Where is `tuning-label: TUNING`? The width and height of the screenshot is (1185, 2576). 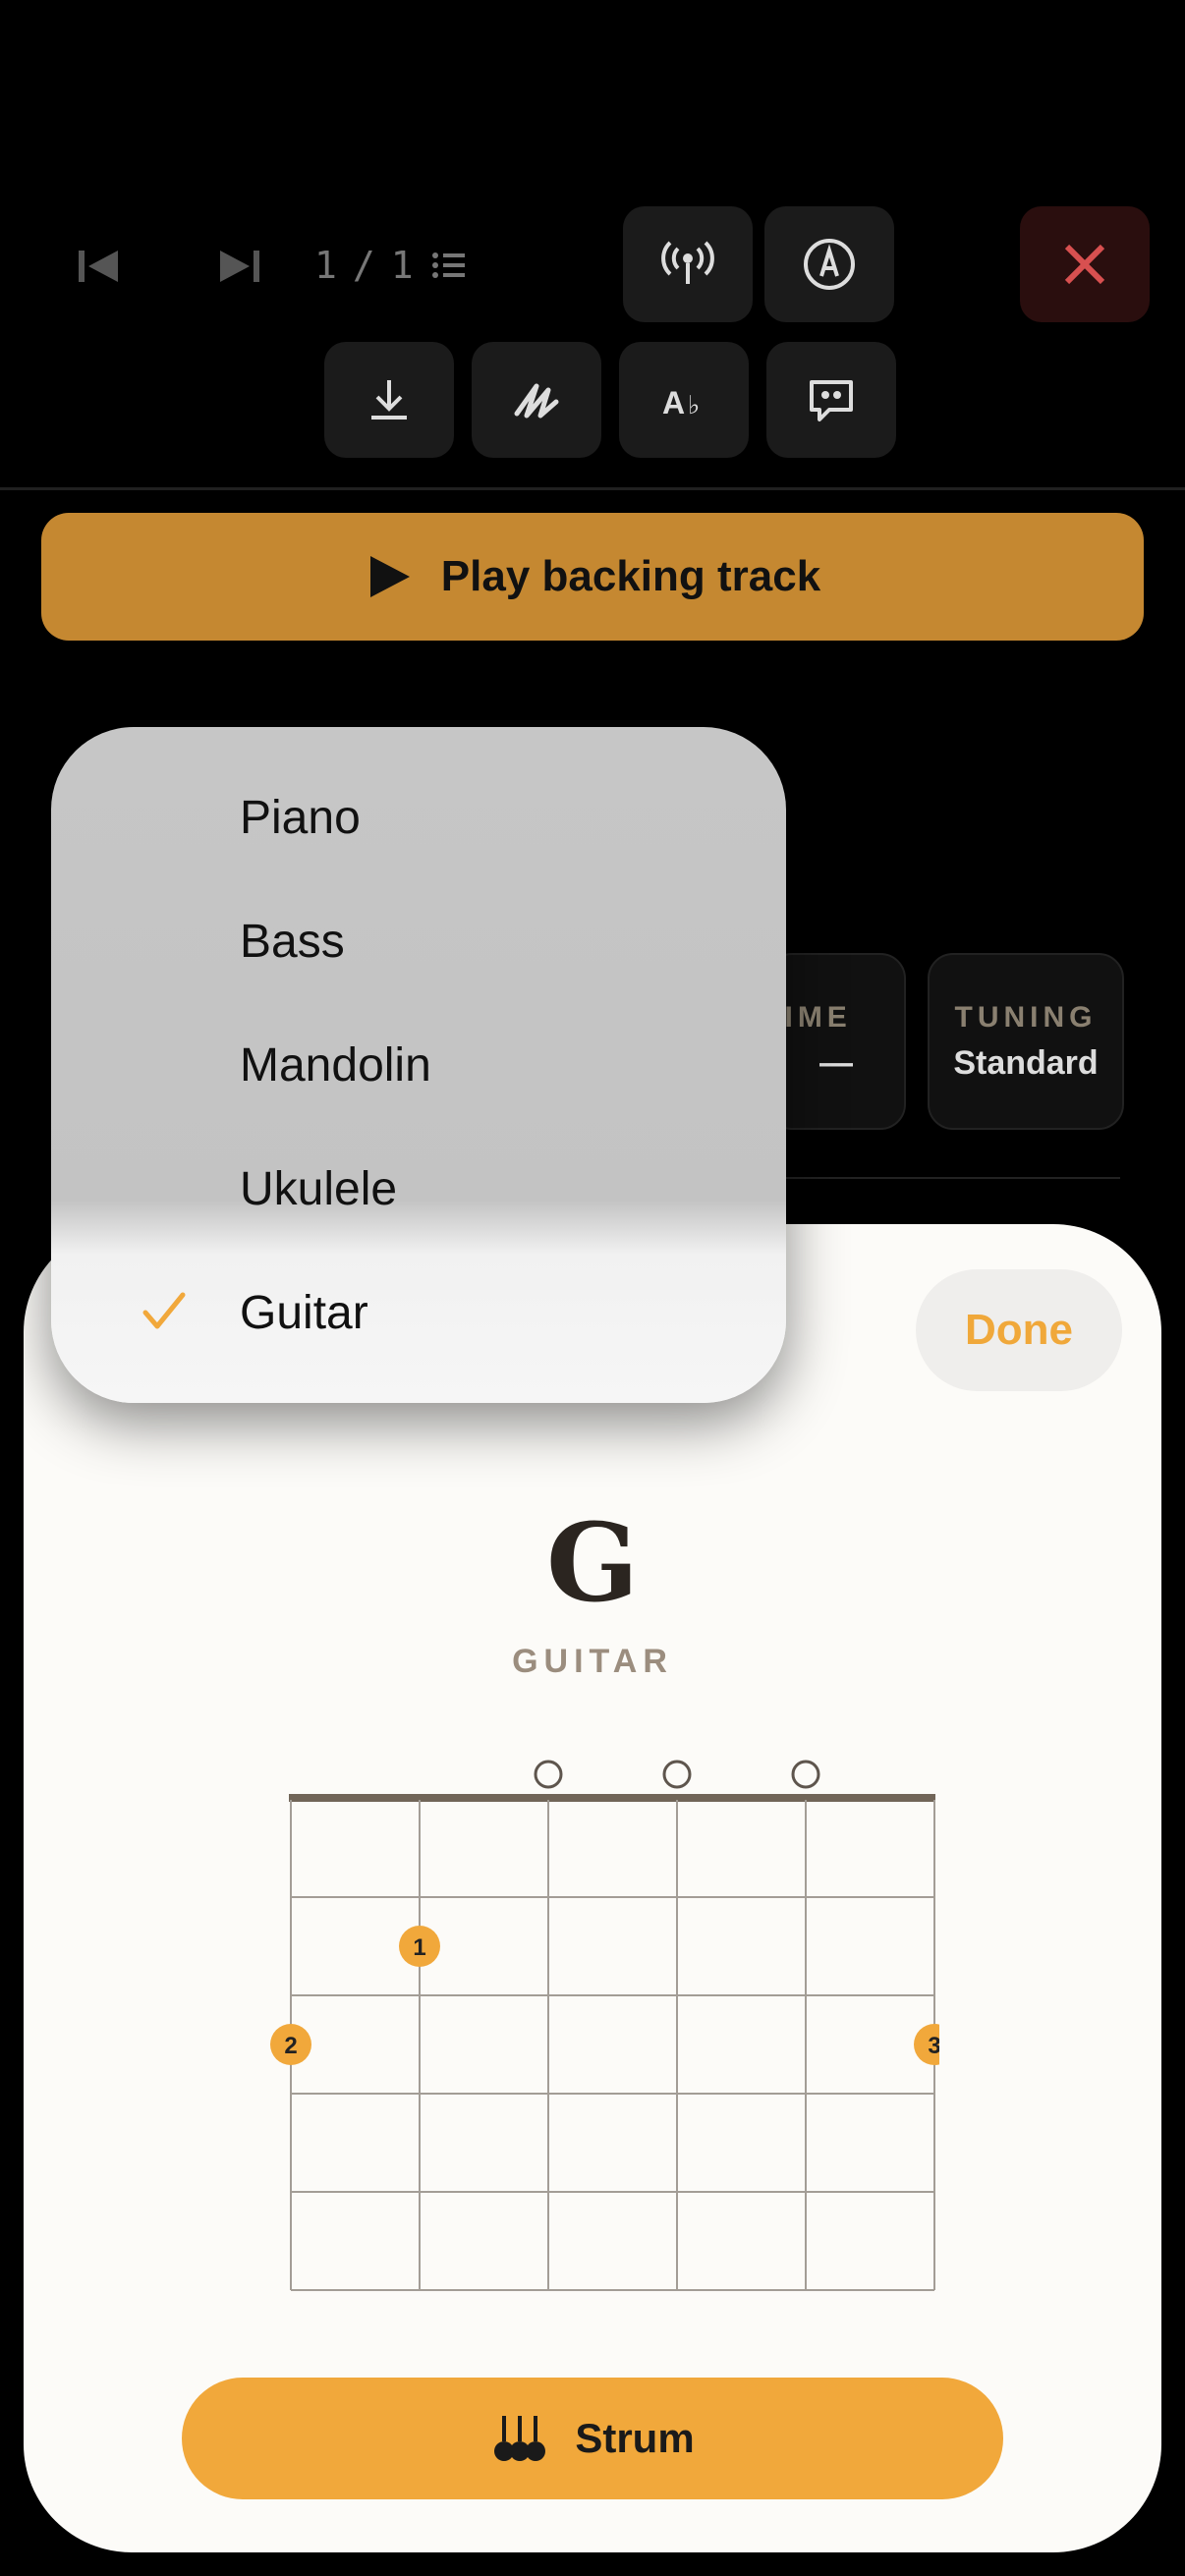
tuning-label: TUNING is located at coordinates (1026, 1017).